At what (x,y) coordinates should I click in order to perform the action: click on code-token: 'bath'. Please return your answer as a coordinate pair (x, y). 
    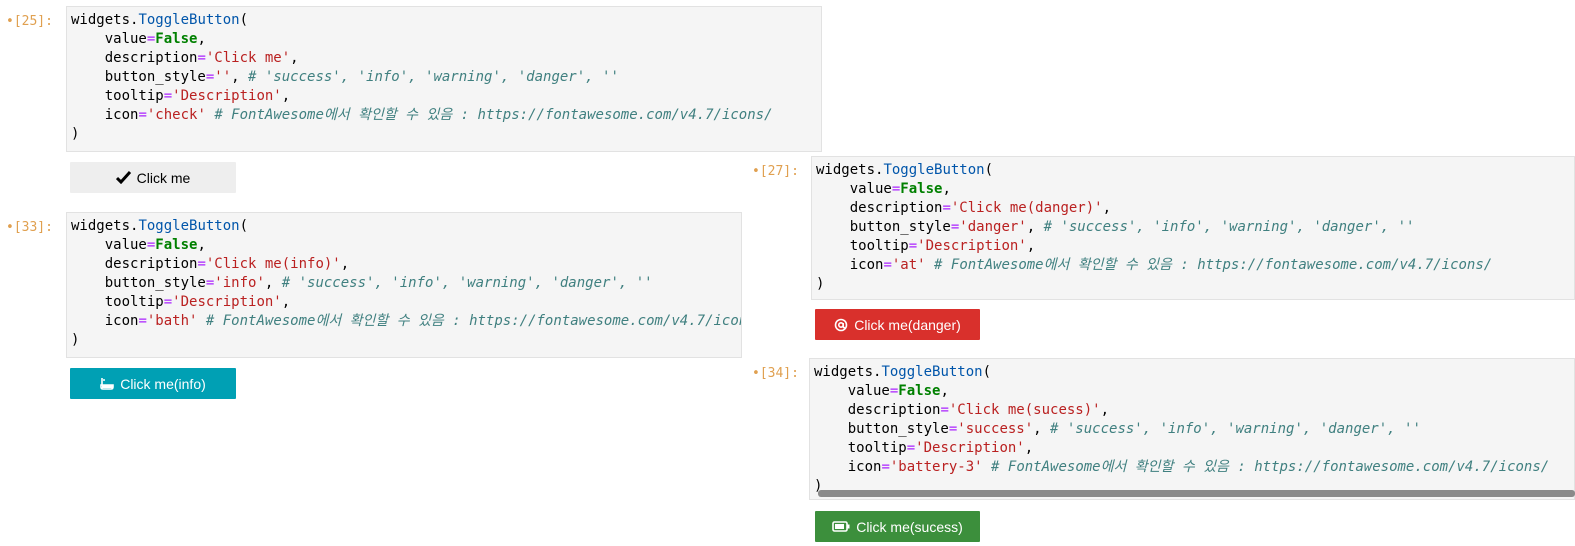
    Looking at the image, I should click on (172, 321).